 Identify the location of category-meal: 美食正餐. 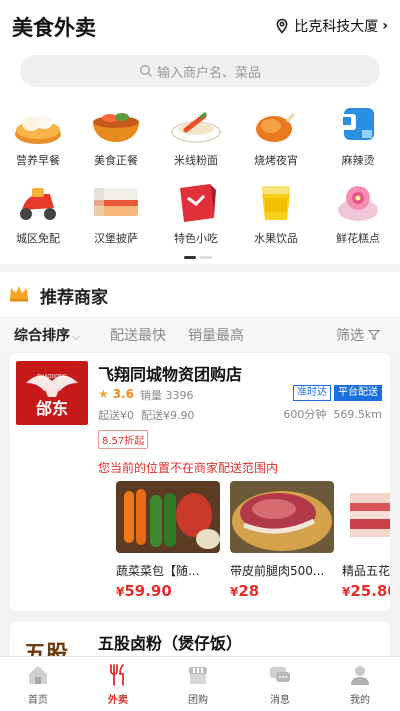
(116, 136).